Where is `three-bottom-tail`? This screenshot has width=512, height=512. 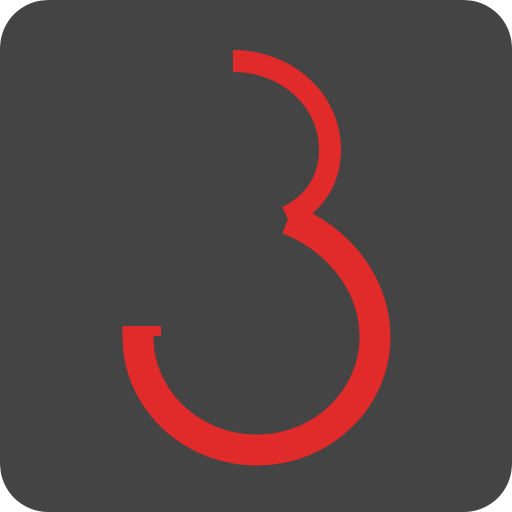 three-bottom-tail is located at coordinates (142, 331).